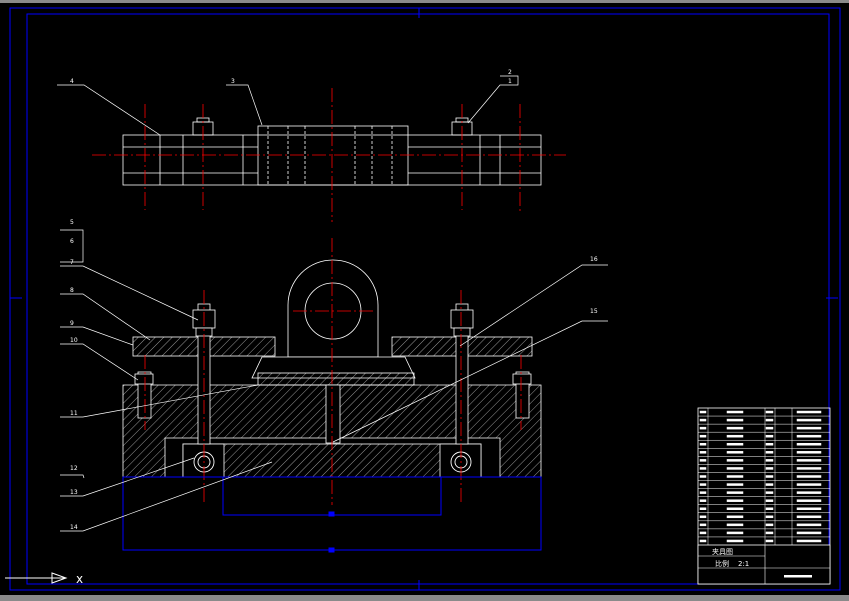  I want to click on part-label-11: 11, so click(74, 413).